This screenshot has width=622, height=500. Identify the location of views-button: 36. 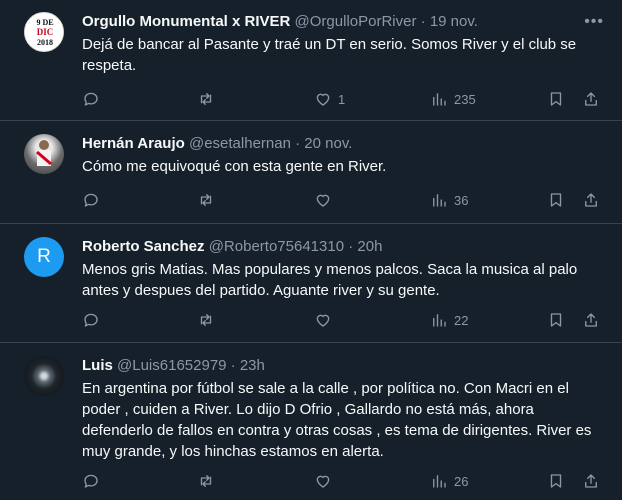
(449, 200).